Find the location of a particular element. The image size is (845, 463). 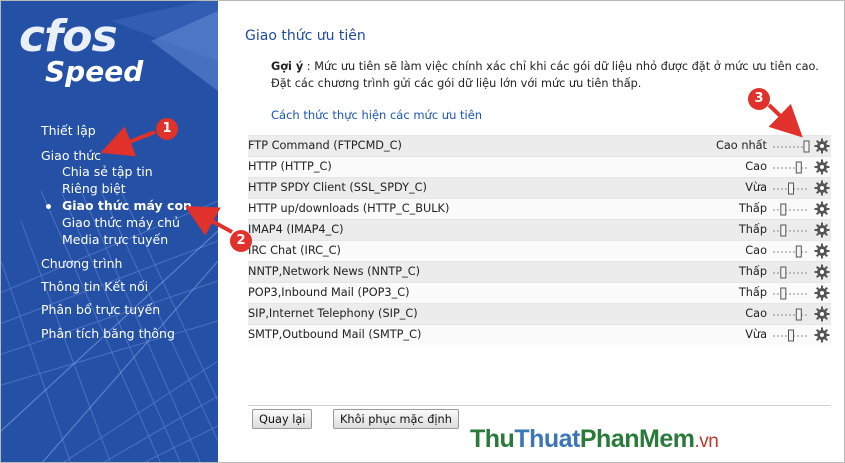

sidebar-subitem-giao-thuc-may-con: Giao thức máy con is located at coordinates (127, 205).